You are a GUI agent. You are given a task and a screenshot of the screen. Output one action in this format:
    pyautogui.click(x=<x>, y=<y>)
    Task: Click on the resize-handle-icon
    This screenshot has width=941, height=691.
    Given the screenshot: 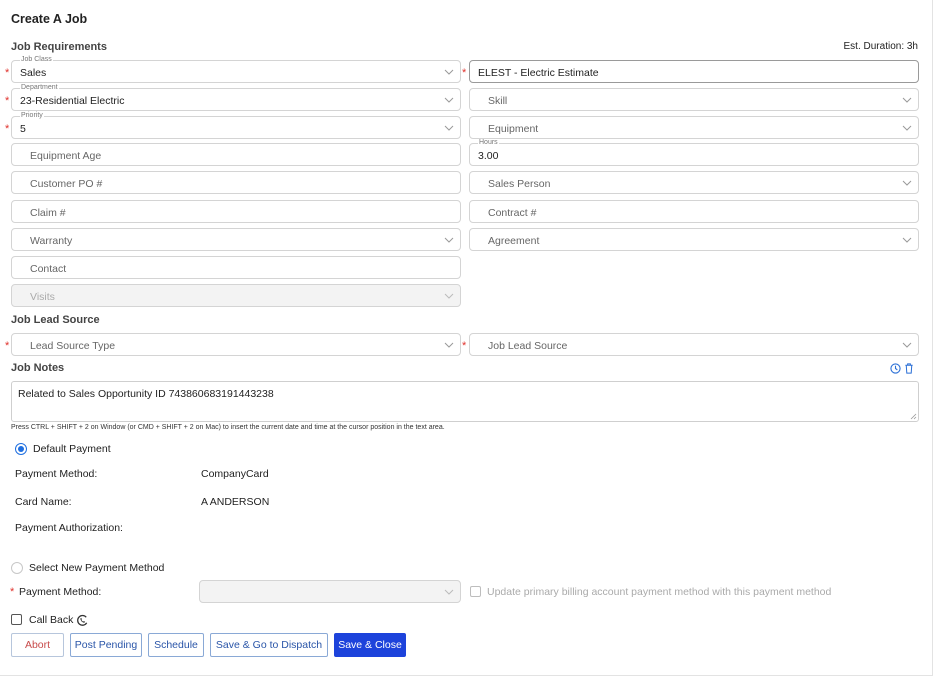 What is the action you would take?
    pyautogui.click(x=913, y=416)
    